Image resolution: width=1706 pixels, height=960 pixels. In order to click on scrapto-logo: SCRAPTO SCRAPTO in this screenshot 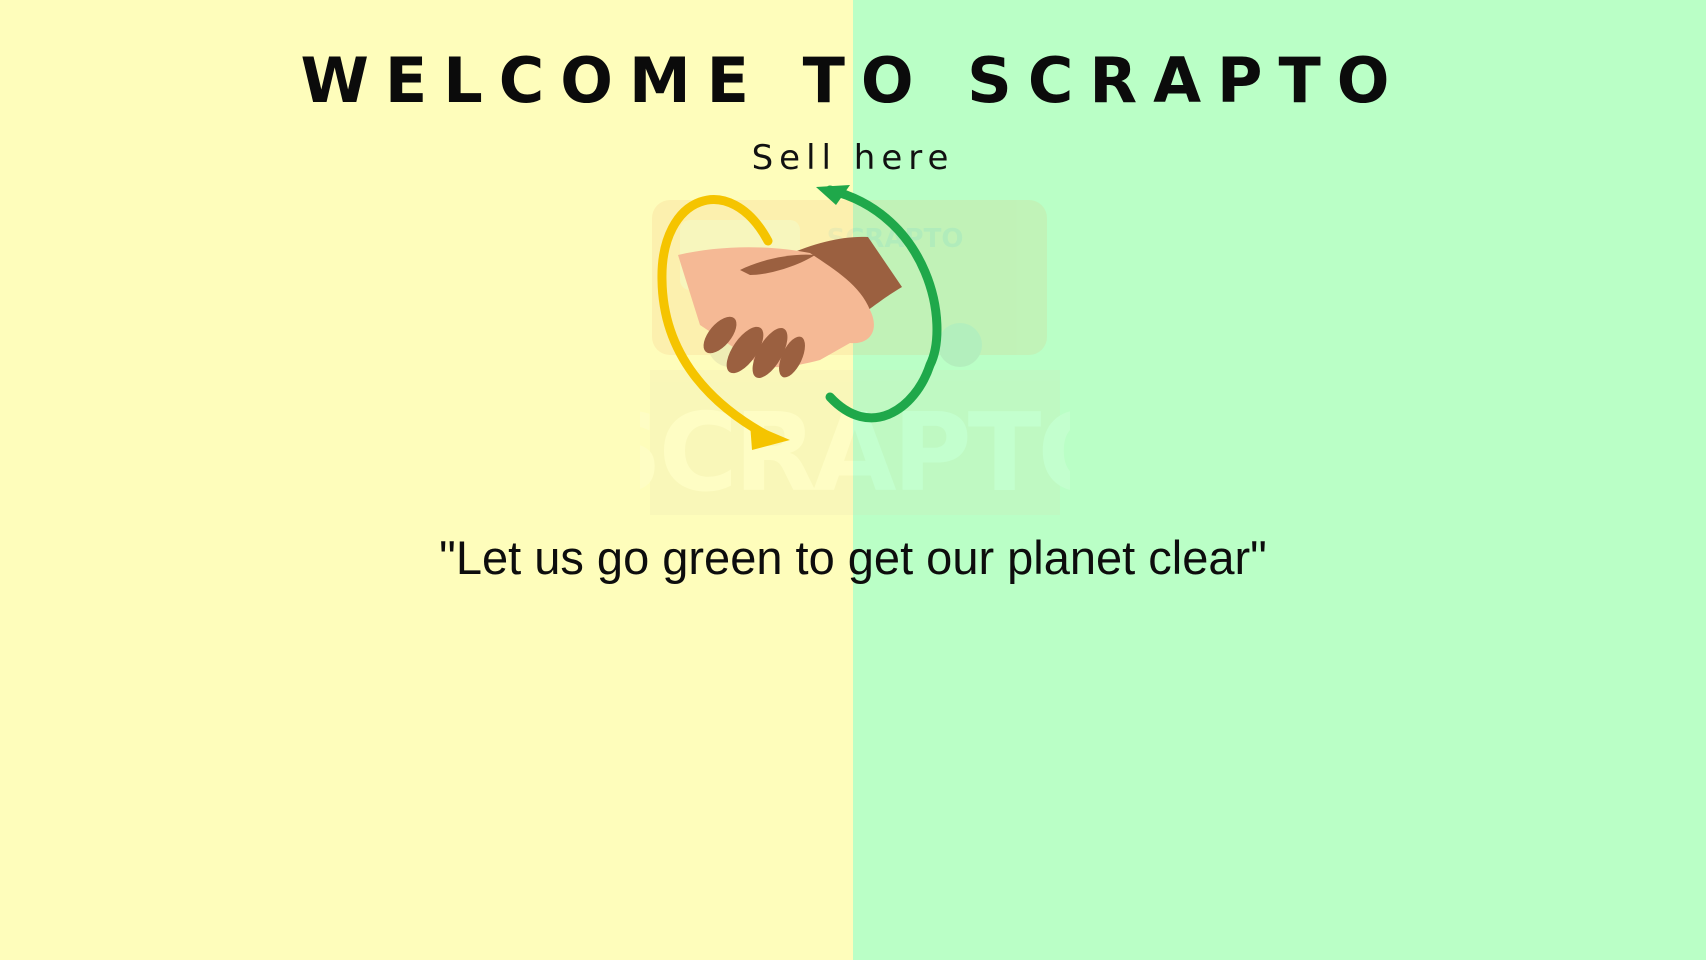, I will do `click(857, 352)`.